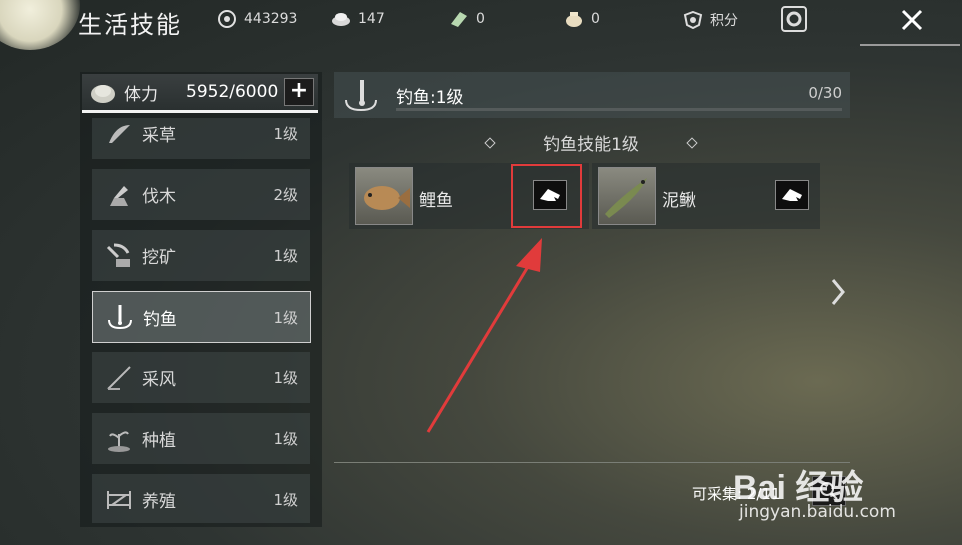 This screenshot has width=962, height=545. Describe the element at coordinates (201, 255) in the screenshot. I see `skill-item-mining: 挖矿 1级` at that location.